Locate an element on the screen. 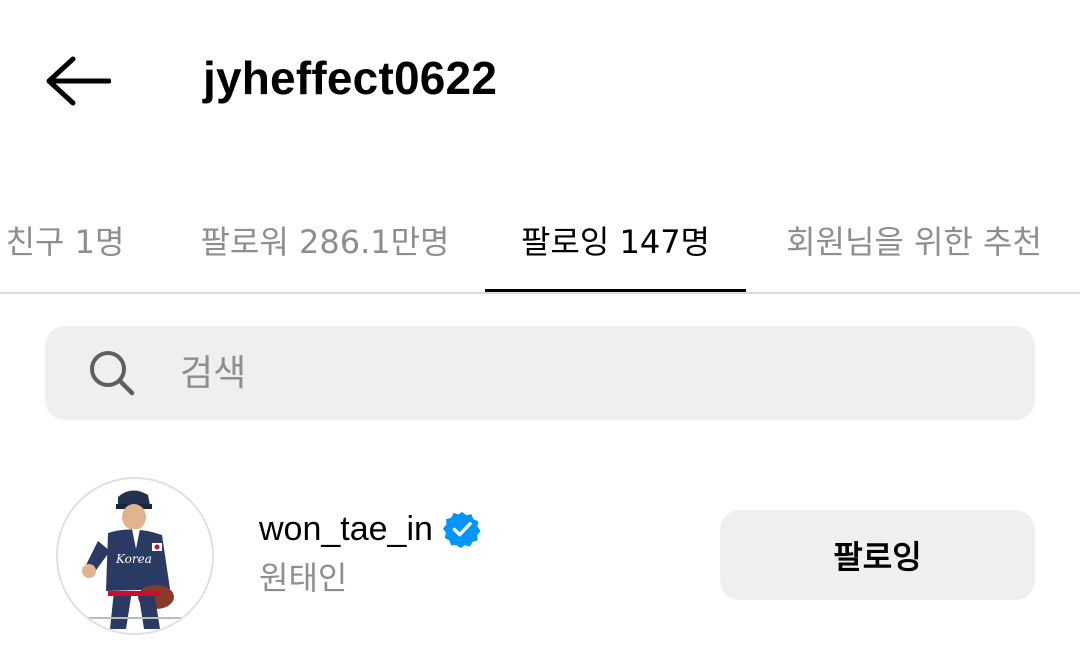 The height and width of the screenshot is (655, 1080). avatar-jersey-text: Korea is located at coordinates (133, 559).